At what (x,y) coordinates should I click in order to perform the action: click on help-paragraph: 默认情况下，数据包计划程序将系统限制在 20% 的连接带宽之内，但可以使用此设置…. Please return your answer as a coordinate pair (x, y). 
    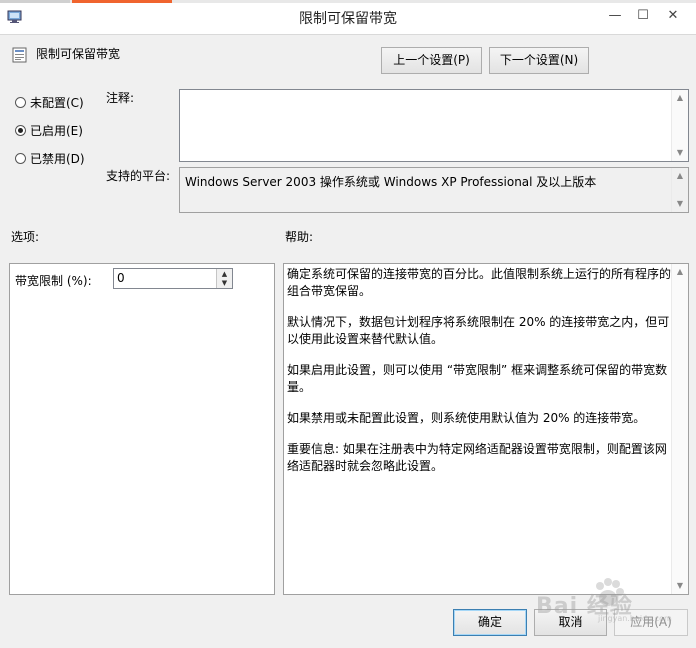
    Looking at the image, I should click on (478, 330).